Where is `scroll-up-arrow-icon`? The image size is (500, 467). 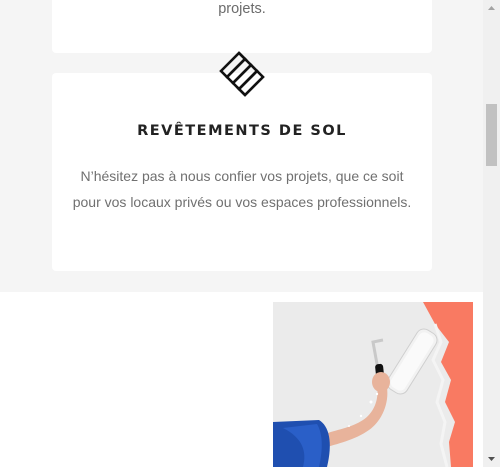
scroll-up-arrow-icon is located at coordinates (491, 8).